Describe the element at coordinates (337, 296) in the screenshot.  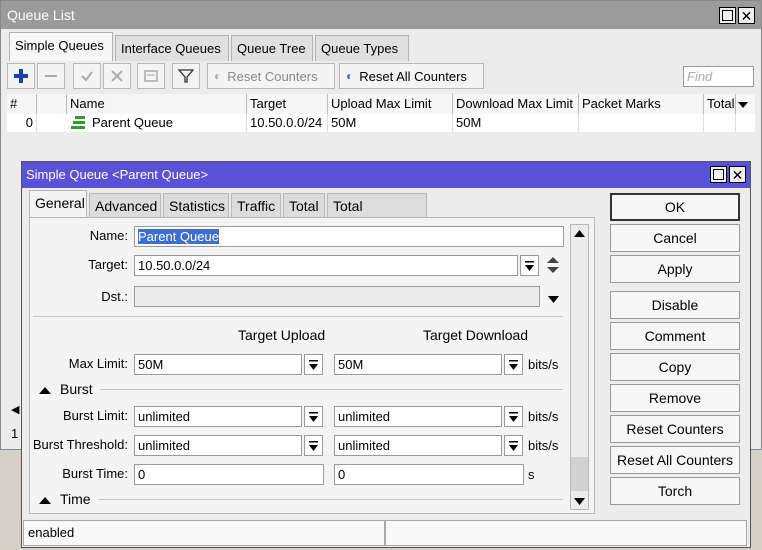
I see `dst-field` at that location.